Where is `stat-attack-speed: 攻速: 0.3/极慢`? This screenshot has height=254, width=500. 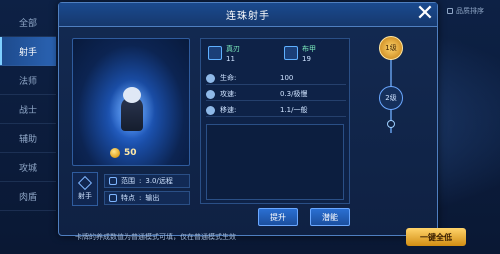
stat-attack-speed: 攻速: 0.3/极慢 is located at coordinates (276, 94).